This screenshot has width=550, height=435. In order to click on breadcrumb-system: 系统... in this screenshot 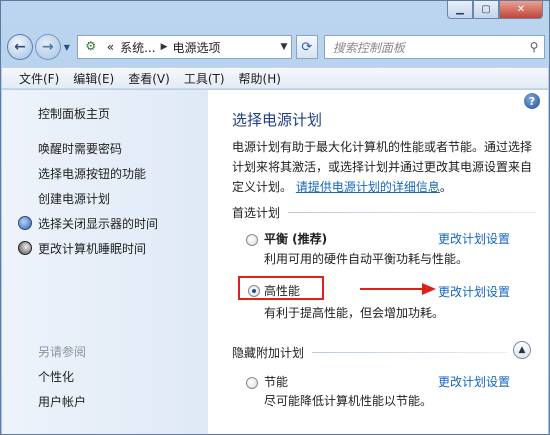, I will do `click(137, 47)`.